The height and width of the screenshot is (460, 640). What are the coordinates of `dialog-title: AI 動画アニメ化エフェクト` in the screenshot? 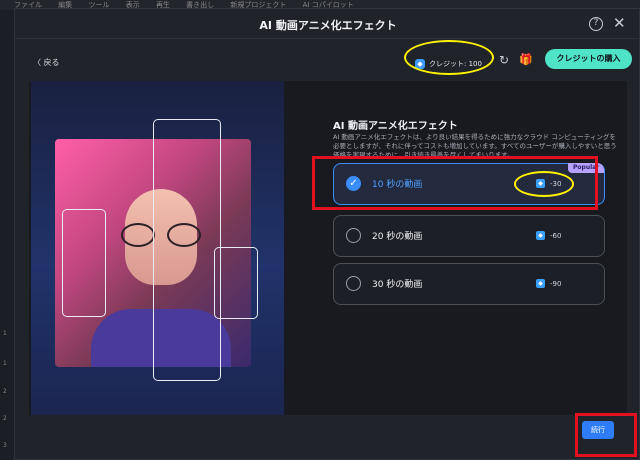 It's located at (328, 25).